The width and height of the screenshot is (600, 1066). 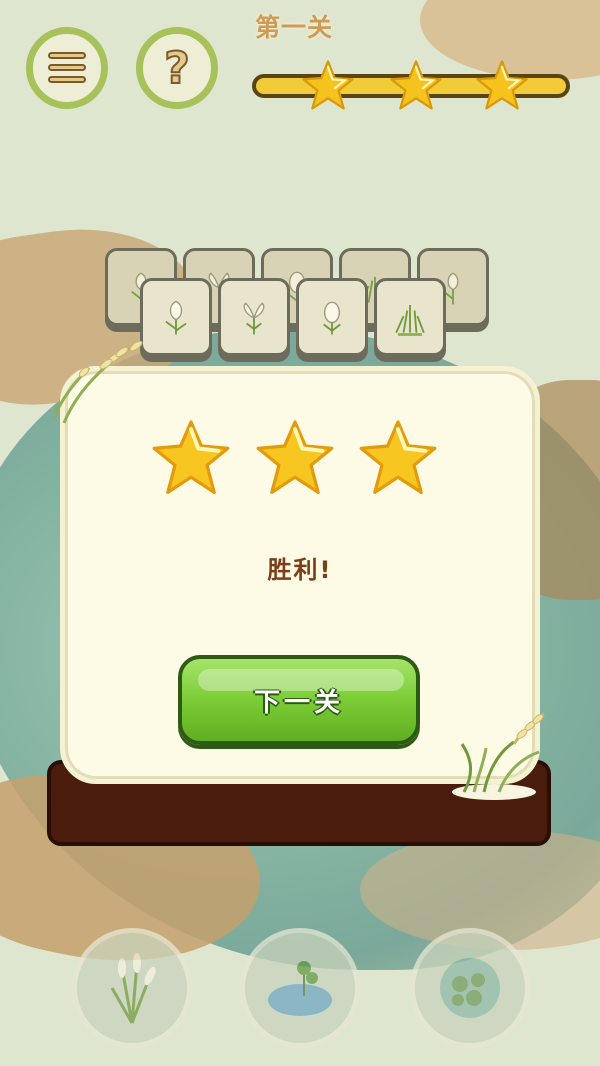 I want to click on item-lotus-pond-button, so click(x=300, y=988).